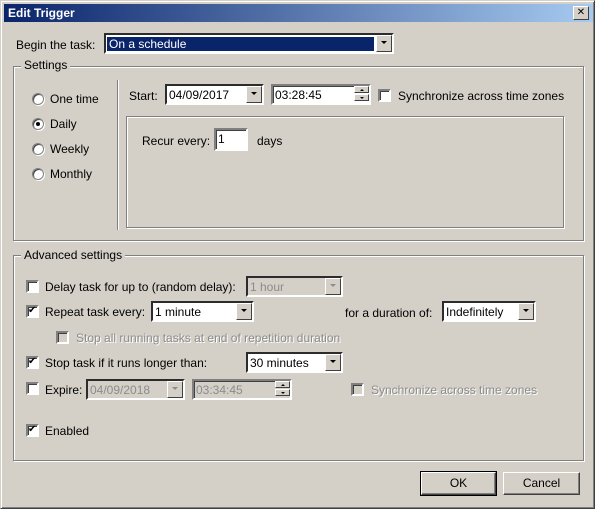 This screenshot has height=509, width=595. What do you see at coordinates (32, 362) in the screenshot?
I see `stop-task-checkbox` at bounding box center [32, 362].